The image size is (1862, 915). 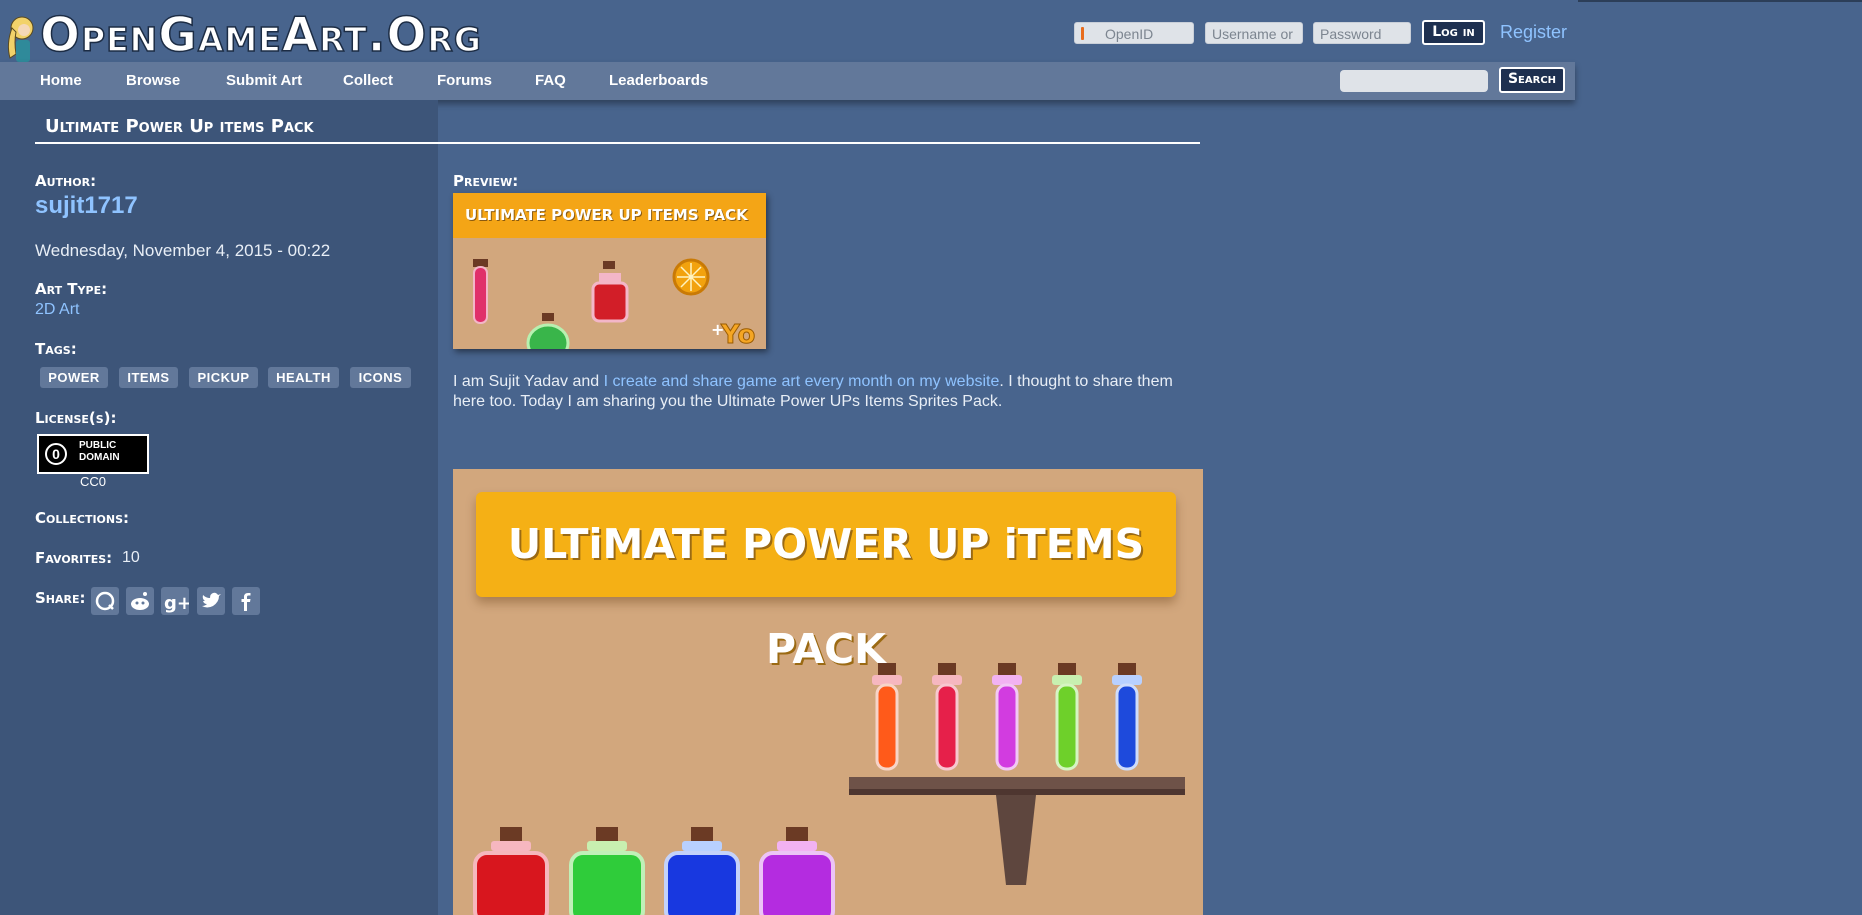 What do you see at coordinates (1082, 33) in the screenshot?
I see `openid-icon` at bounding box center [1082, 33].